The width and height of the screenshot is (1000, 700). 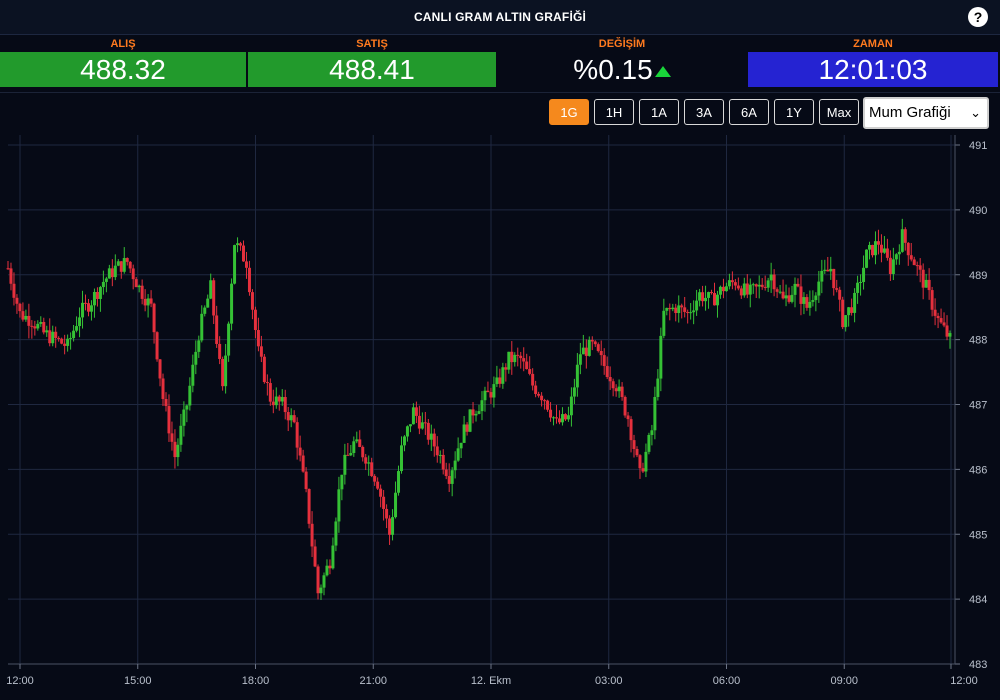 I want to click on range-button-6a: 6A, so click(x=749, y=112).